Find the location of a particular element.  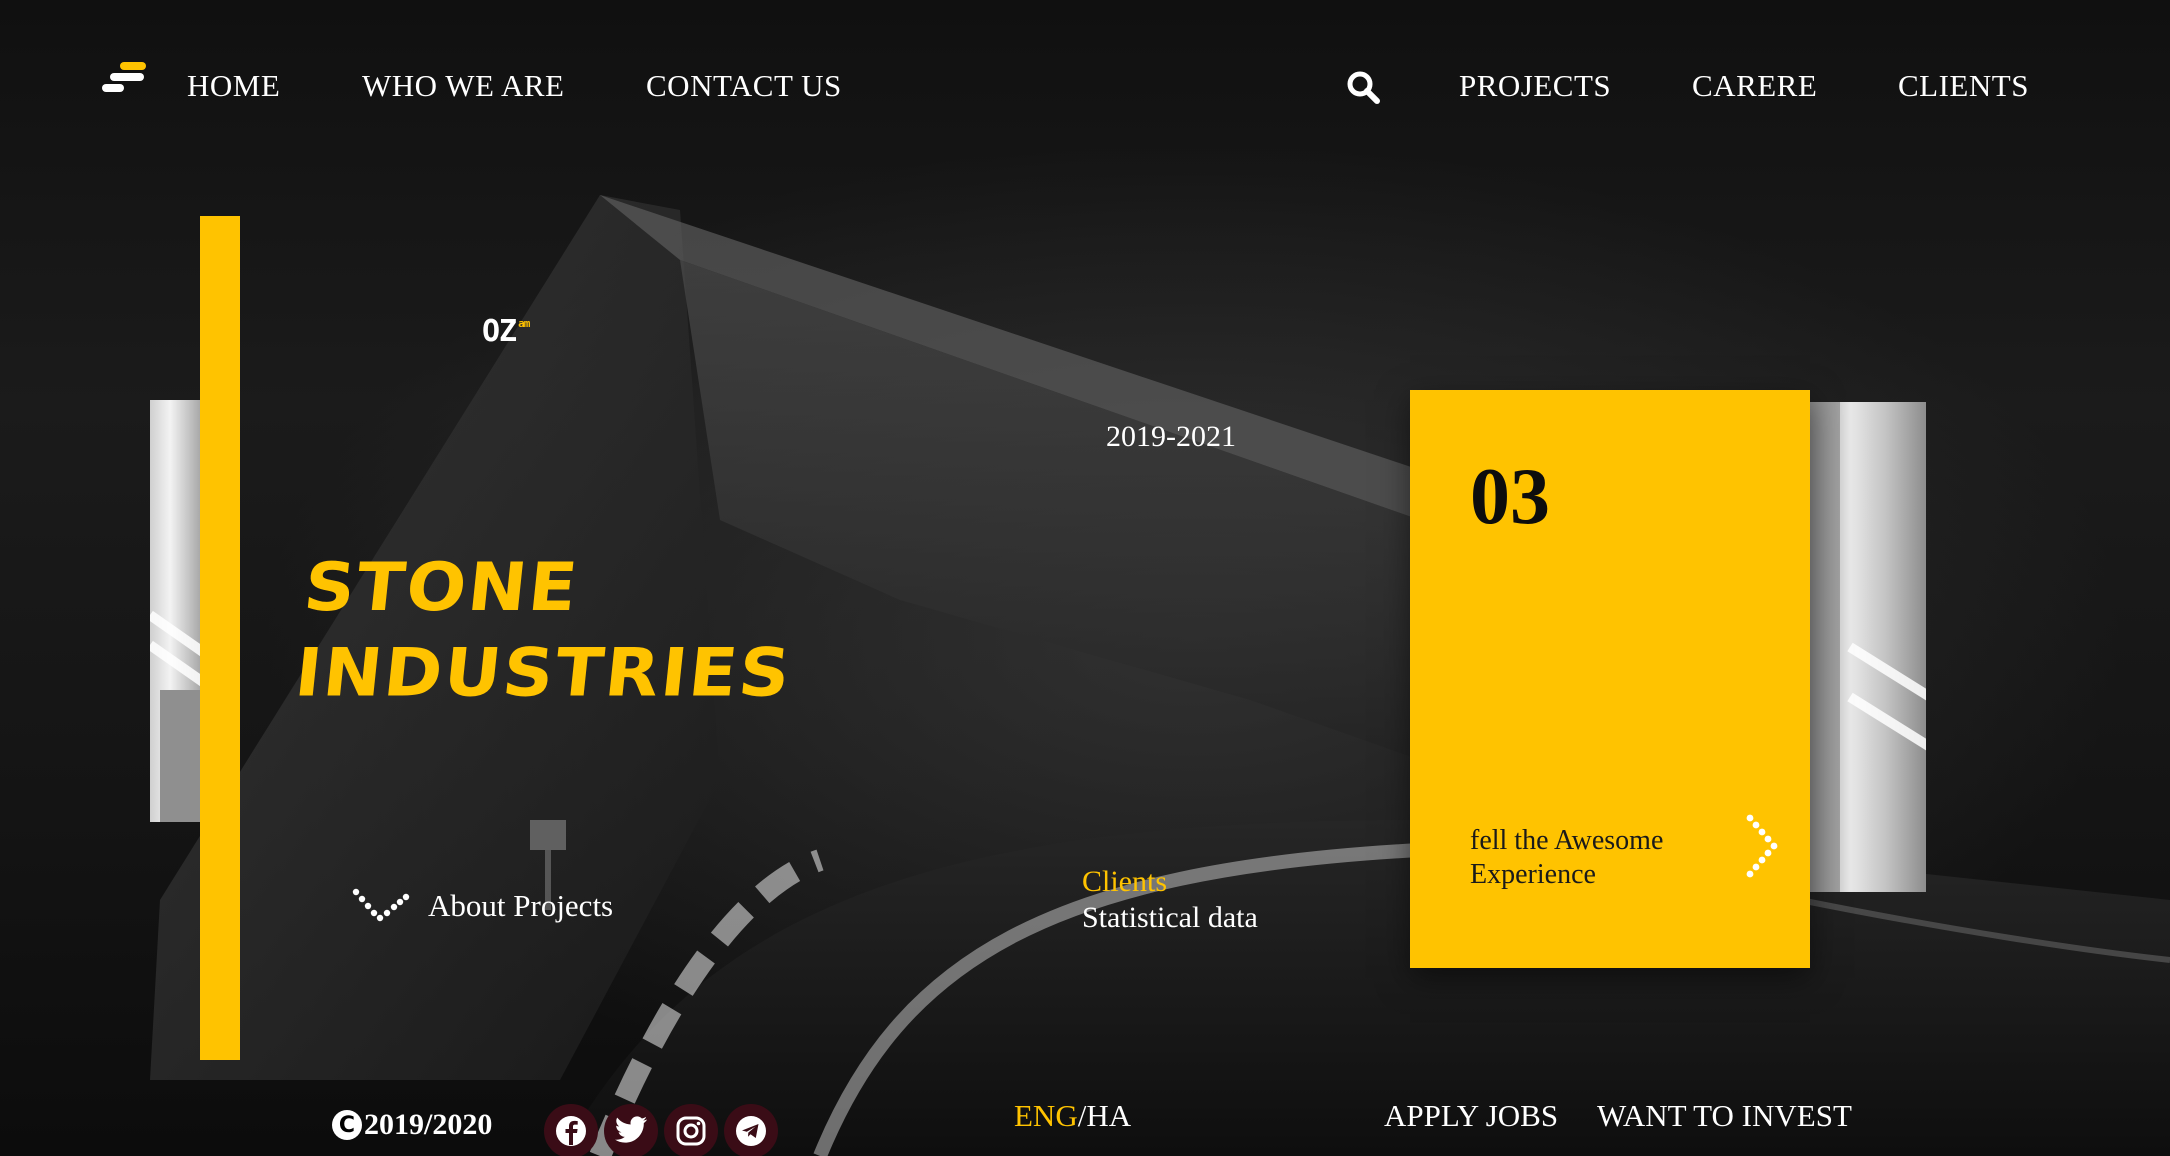

lang-eng: ENG is located at coordinates (1046, 1115).